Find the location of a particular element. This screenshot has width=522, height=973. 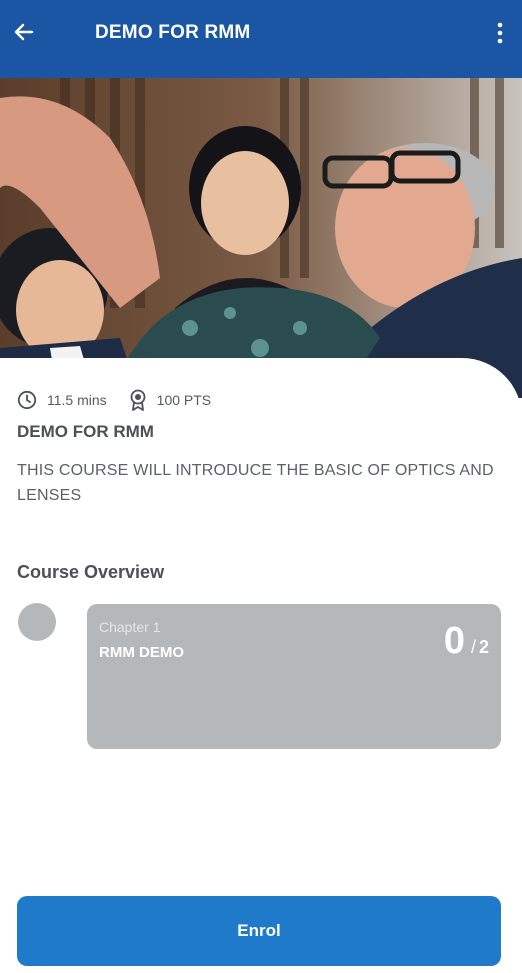

duration: 11.5 mins is located at coordinates (62, 400).